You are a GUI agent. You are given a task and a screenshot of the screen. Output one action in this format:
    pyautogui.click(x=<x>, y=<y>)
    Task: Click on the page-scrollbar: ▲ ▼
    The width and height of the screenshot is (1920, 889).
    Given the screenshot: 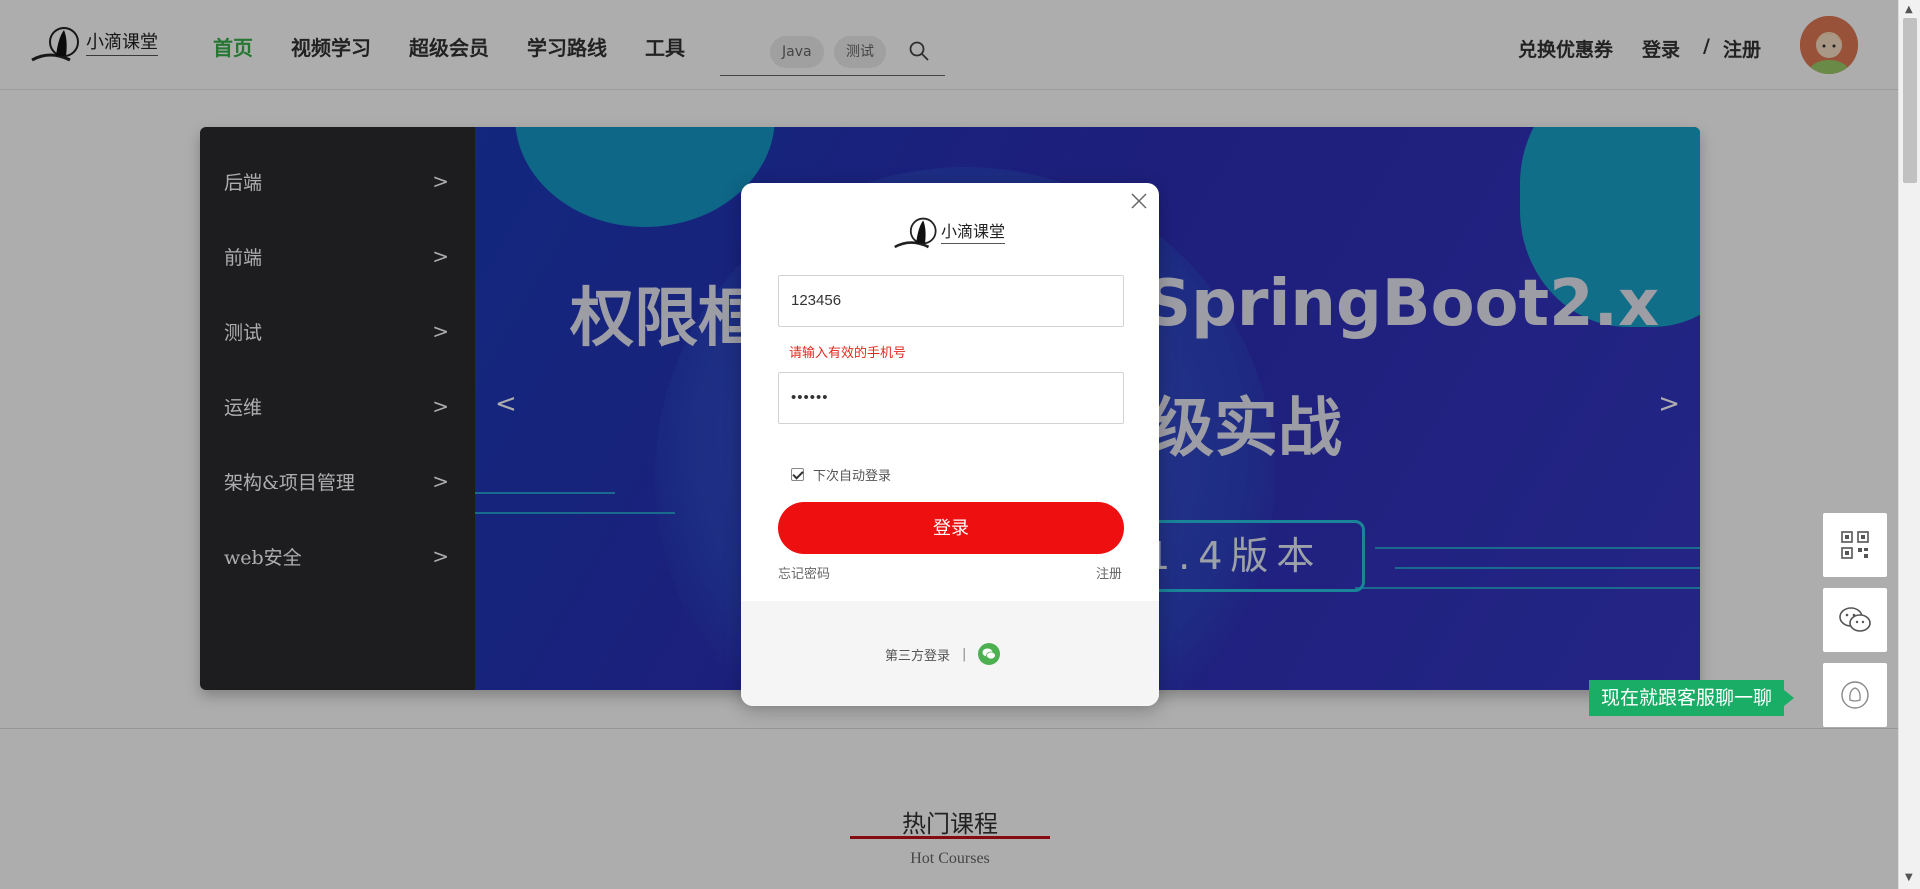 What is the action you would take?
    pyautogui.click(x=1909, y=444)
    